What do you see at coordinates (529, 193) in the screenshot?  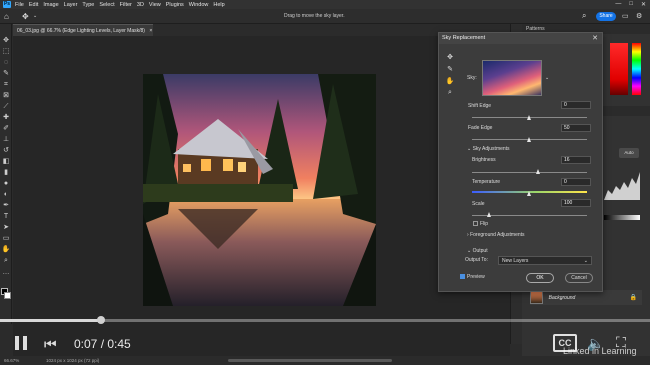 I see `temperature-handle` at bounding box center [529, 193].